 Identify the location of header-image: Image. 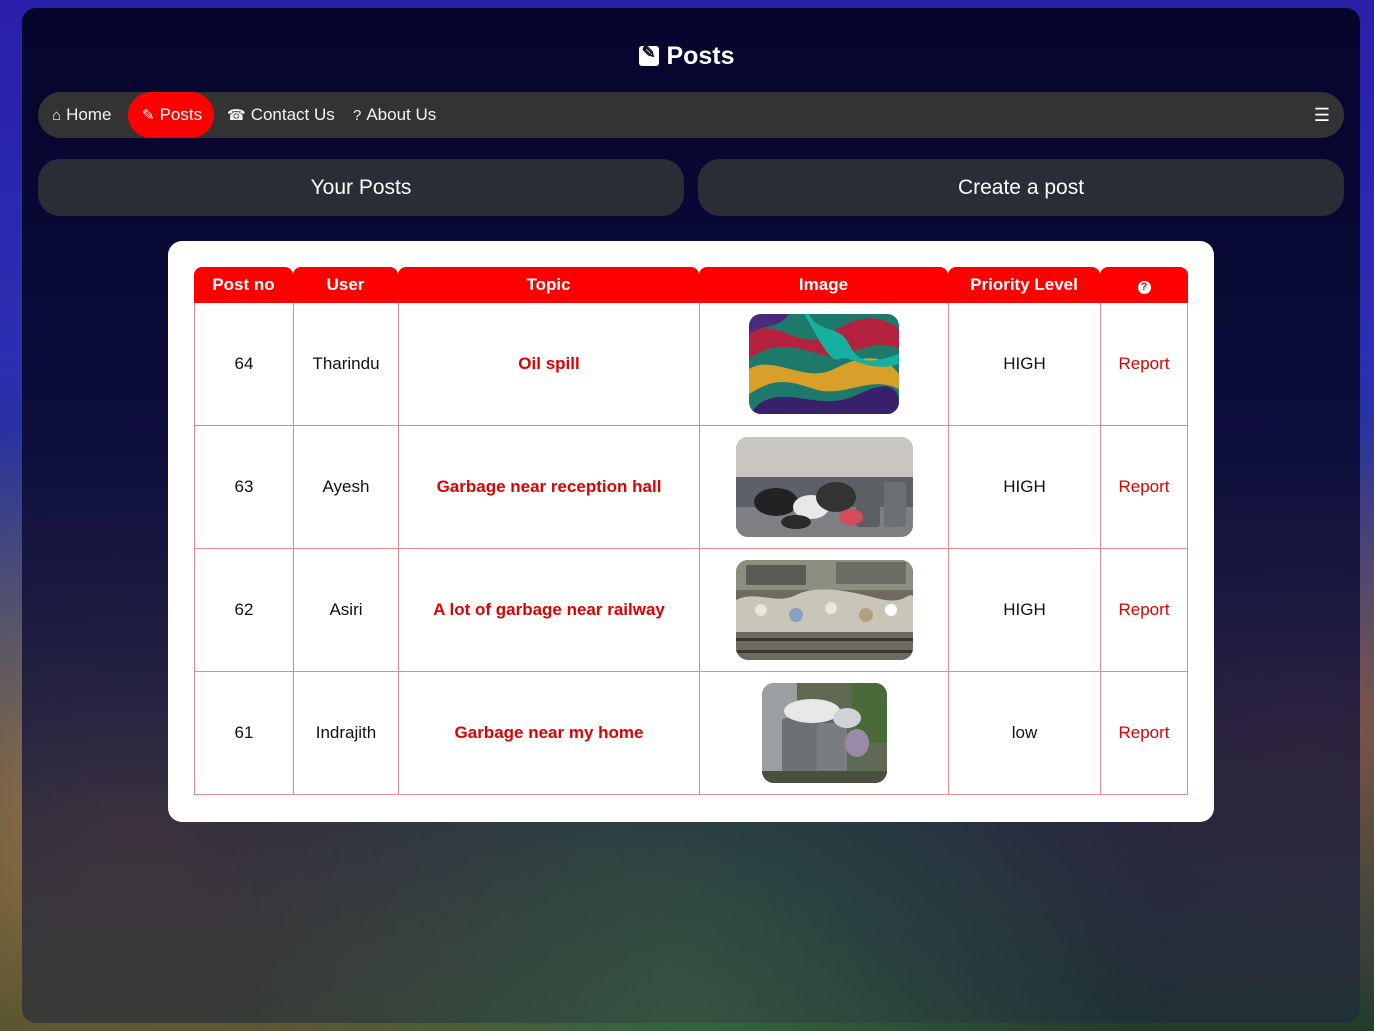
(823, 285).